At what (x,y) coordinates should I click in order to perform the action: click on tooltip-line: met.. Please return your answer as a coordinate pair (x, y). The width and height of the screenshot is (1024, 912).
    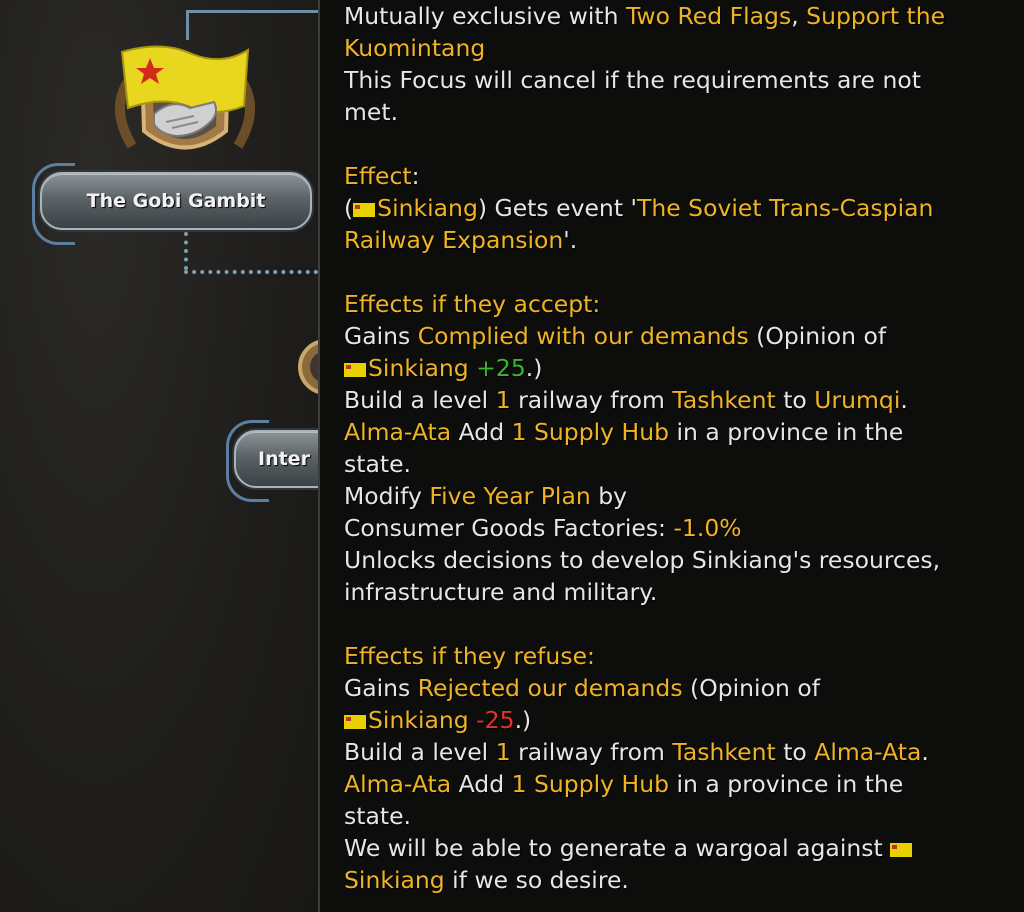
    Looking at the image, I should click on (684, 112).